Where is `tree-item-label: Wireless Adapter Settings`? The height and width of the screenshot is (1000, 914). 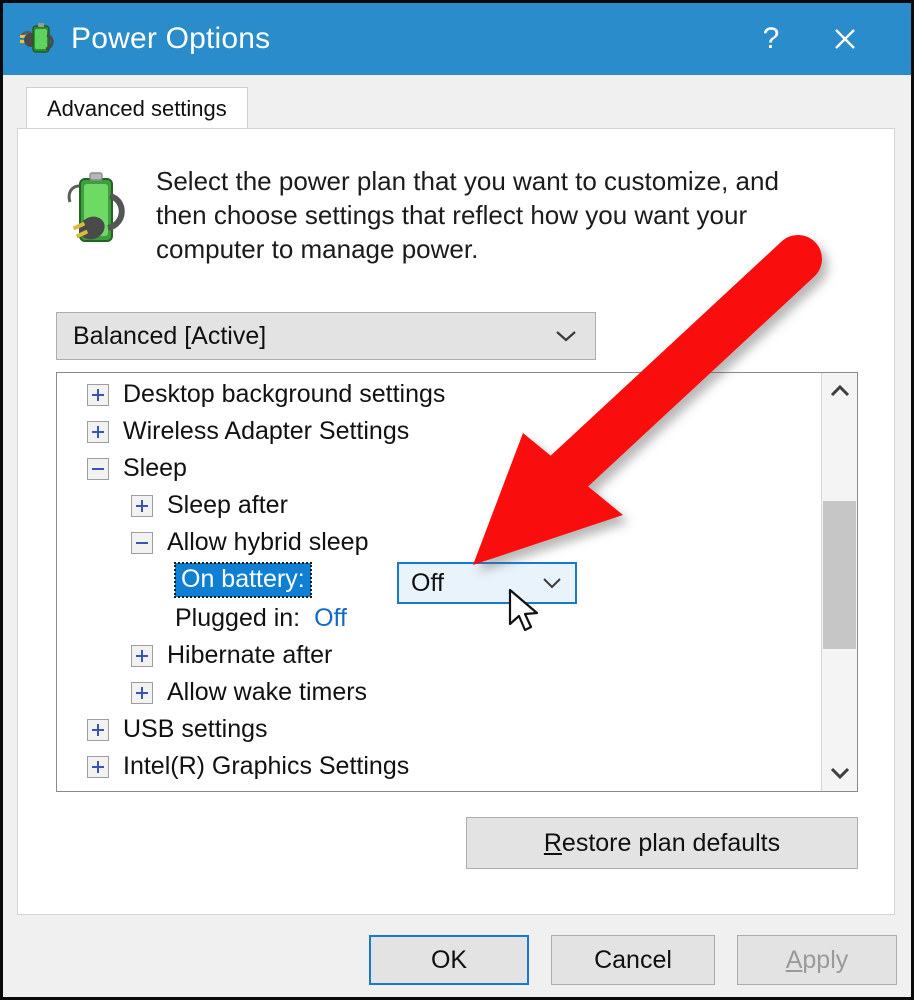
tree-item-label: Wireless Adapter Settings is located at coordinates (266, 431).